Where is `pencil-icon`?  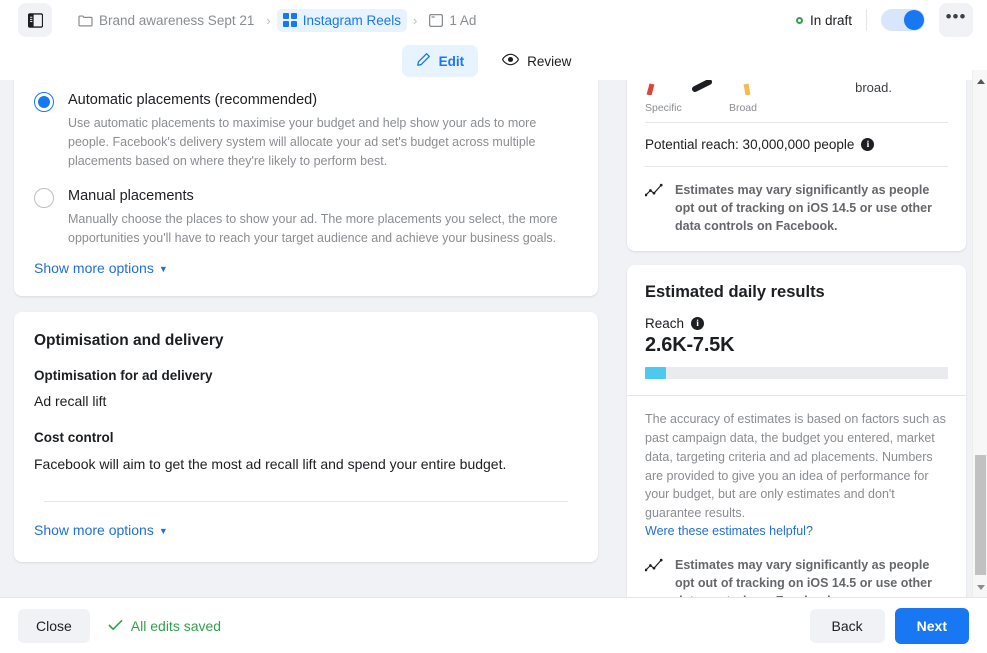 pencil-icon is located at coordinates (423, 61).